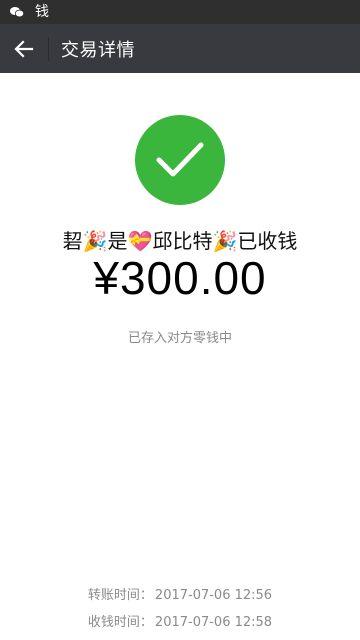  Describe the element at coordinates (179, 338) in the screenshot. I see `deposit-note: 已存入对方零钱中` at that location.